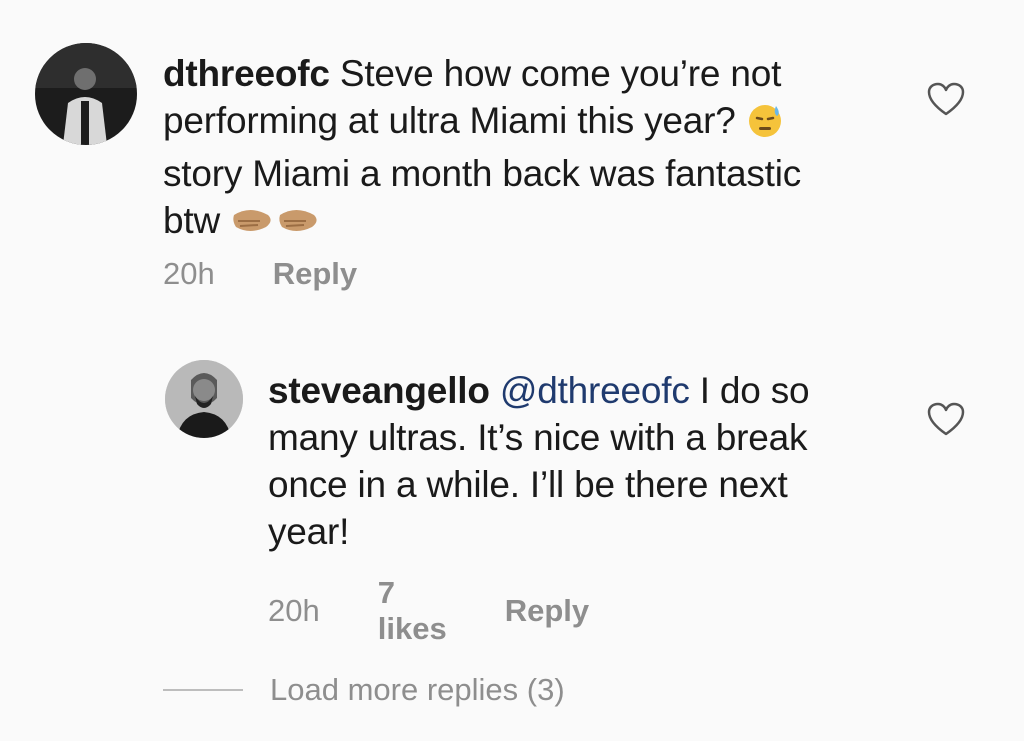 Image resolution: width=1024 pixels, height=741 pixels. I want to click on likes-count: 7 likes, so click(412, 611).